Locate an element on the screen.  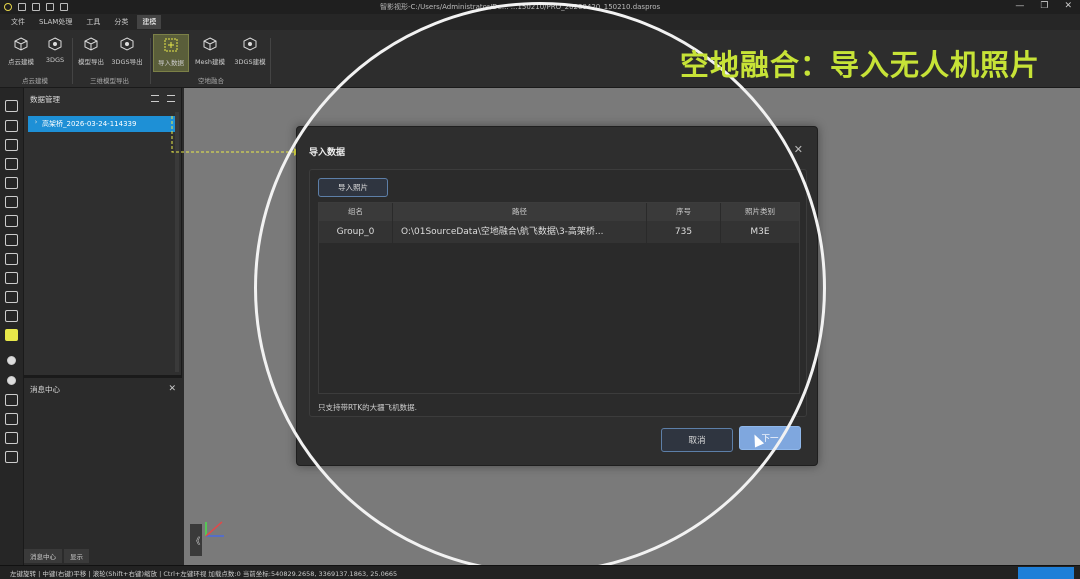
column-index: 序号 is located at coordinates (684, 212).